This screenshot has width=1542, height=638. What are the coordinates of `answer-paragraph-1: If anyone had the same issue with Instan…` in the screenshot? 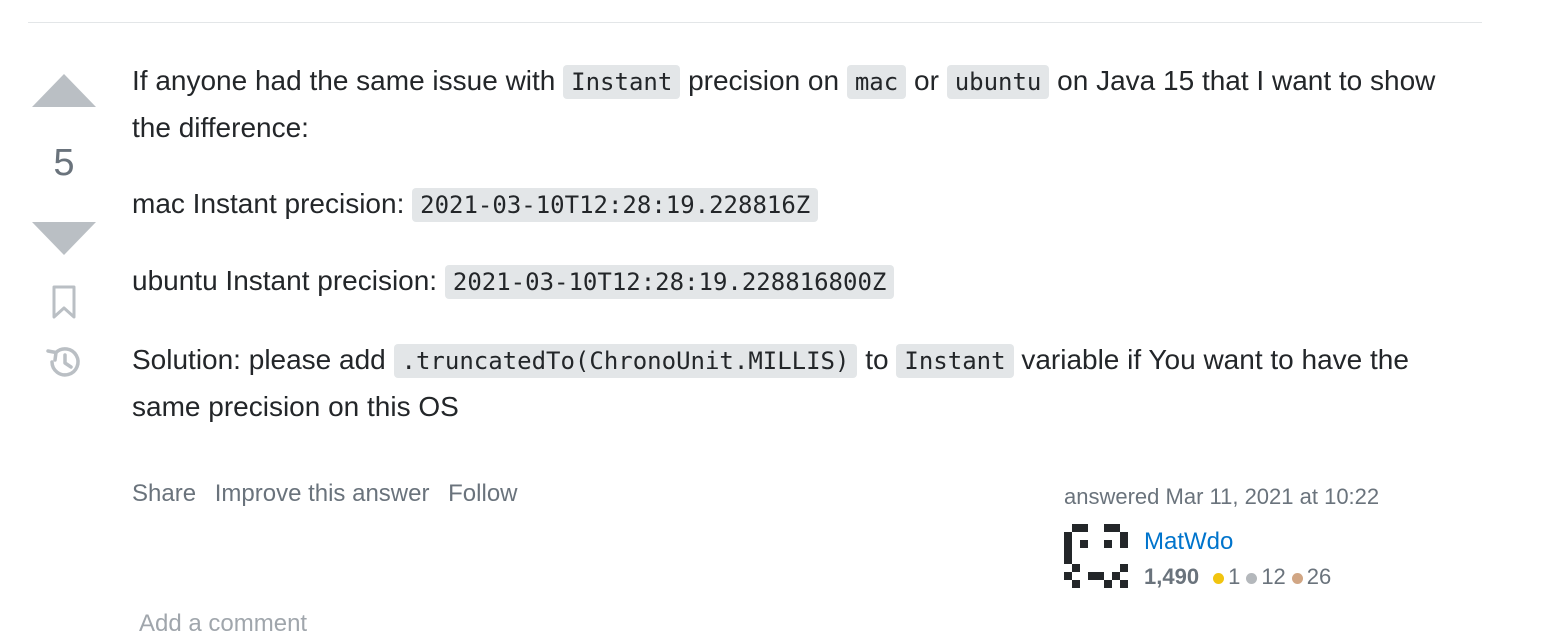 It's located at (784, 104).